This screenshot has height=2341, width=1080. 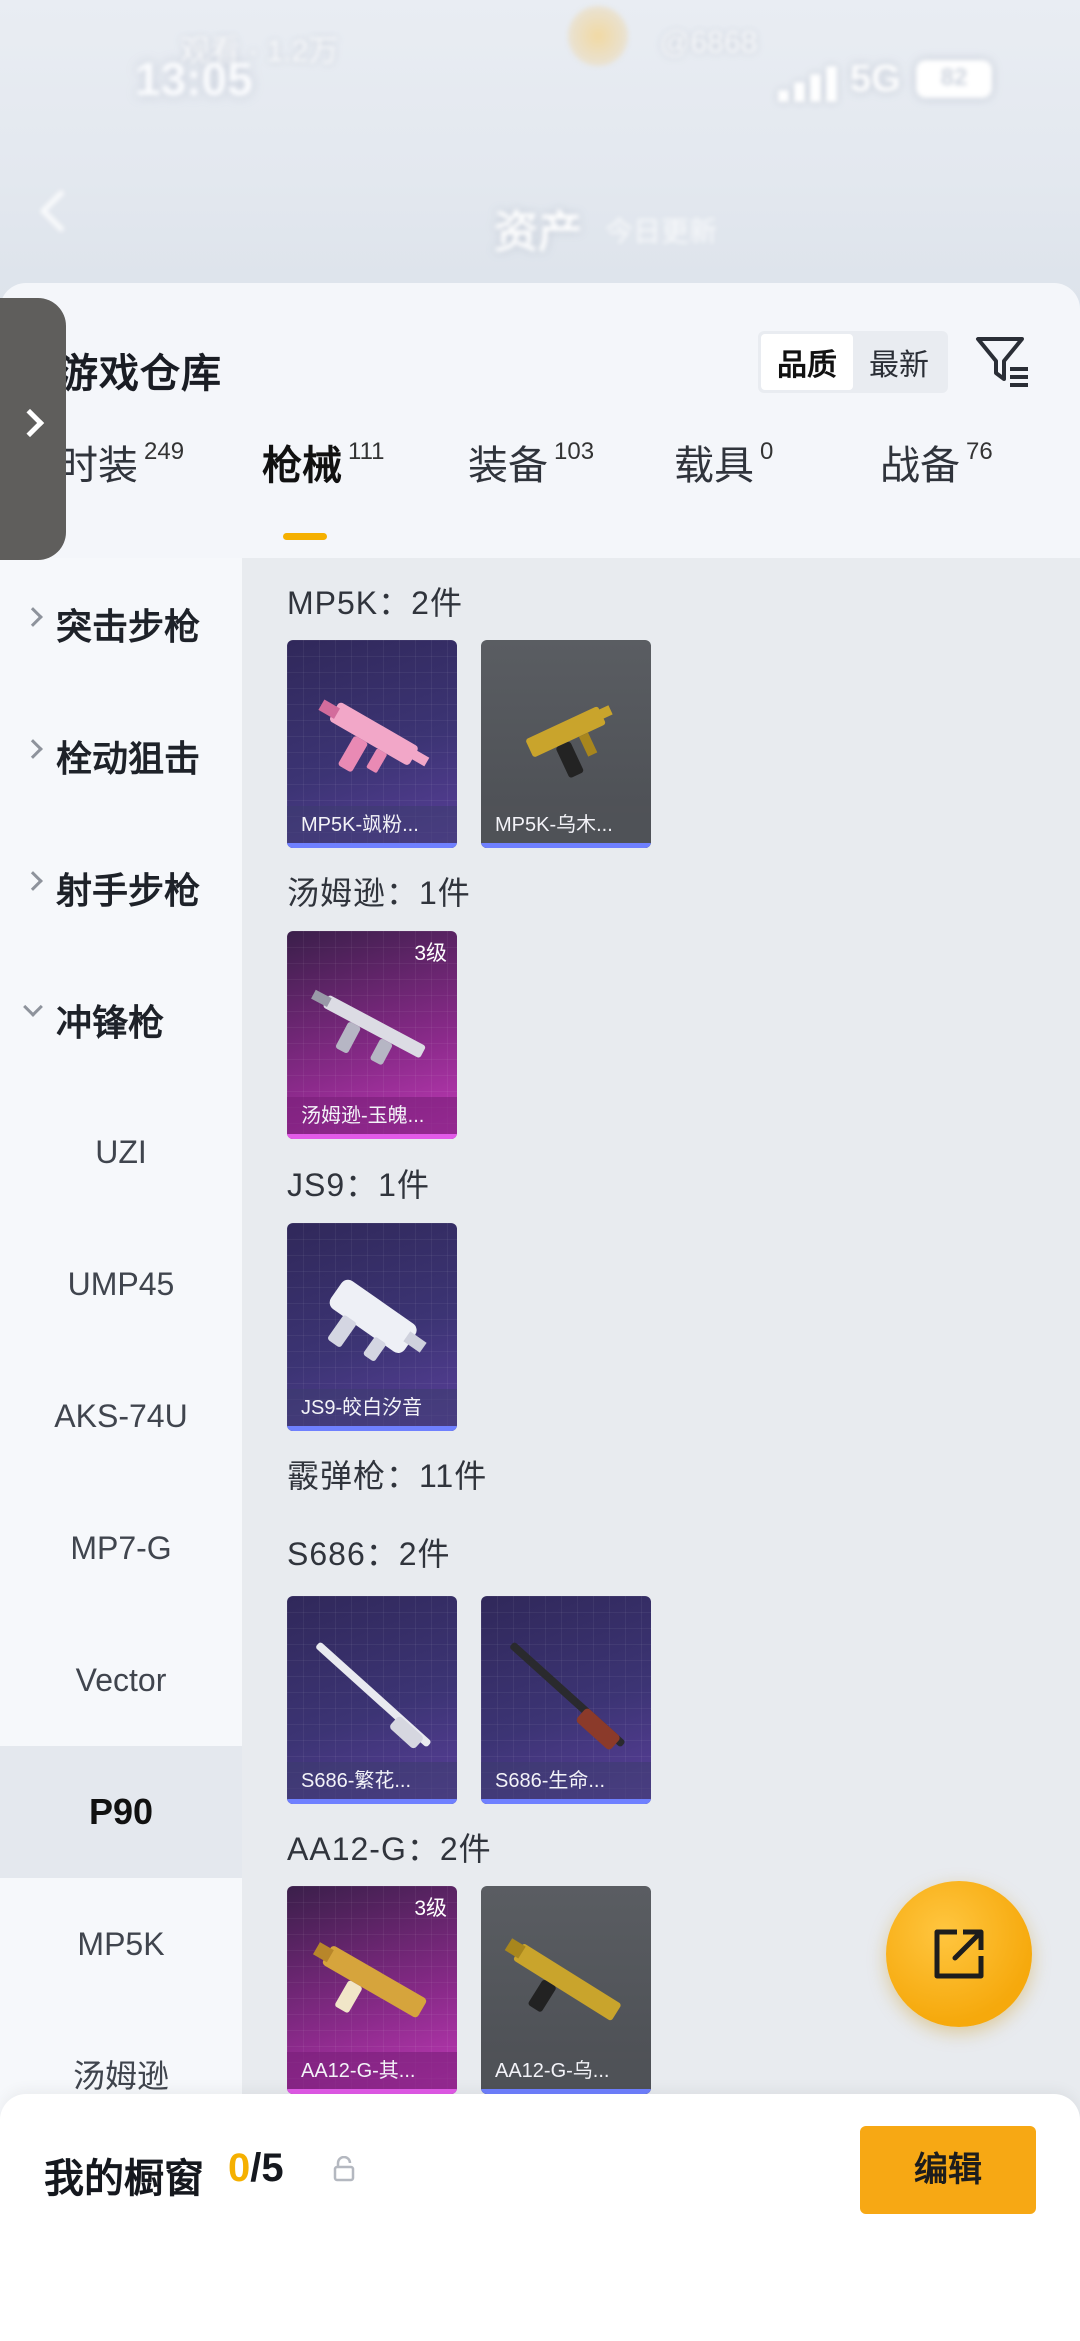 What do you see at coordinates (121, 1680) in the screenshot?
I see `subcategory-vector: Vector` at bounding box center [121, 1680].